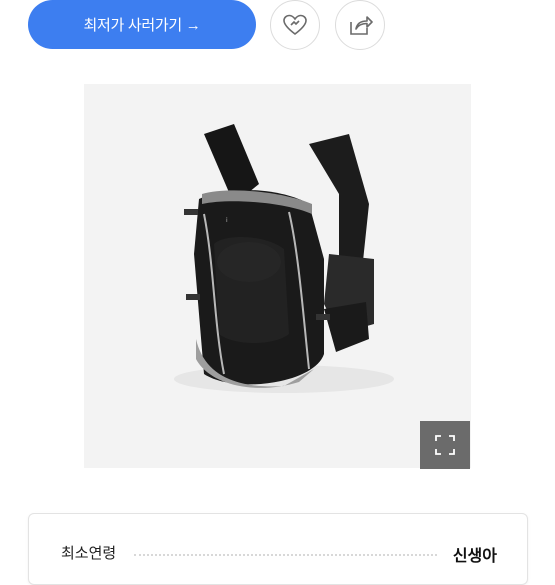 The height and width of the screenshot is (585, 555). I want to click on min-age-value: 신생아, so click(474, 555).